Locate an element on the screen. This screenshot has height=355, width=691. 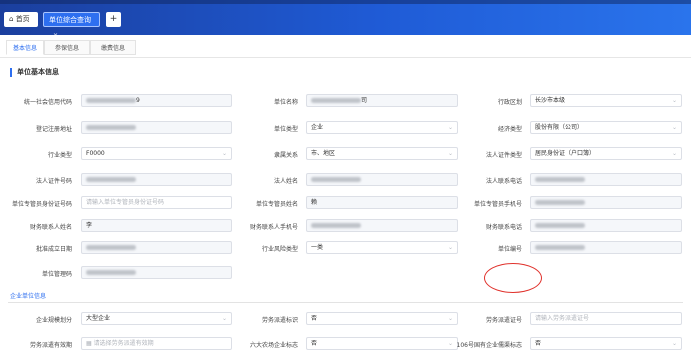
field-label: 单位管理码 is located at coordinates (56, 274).